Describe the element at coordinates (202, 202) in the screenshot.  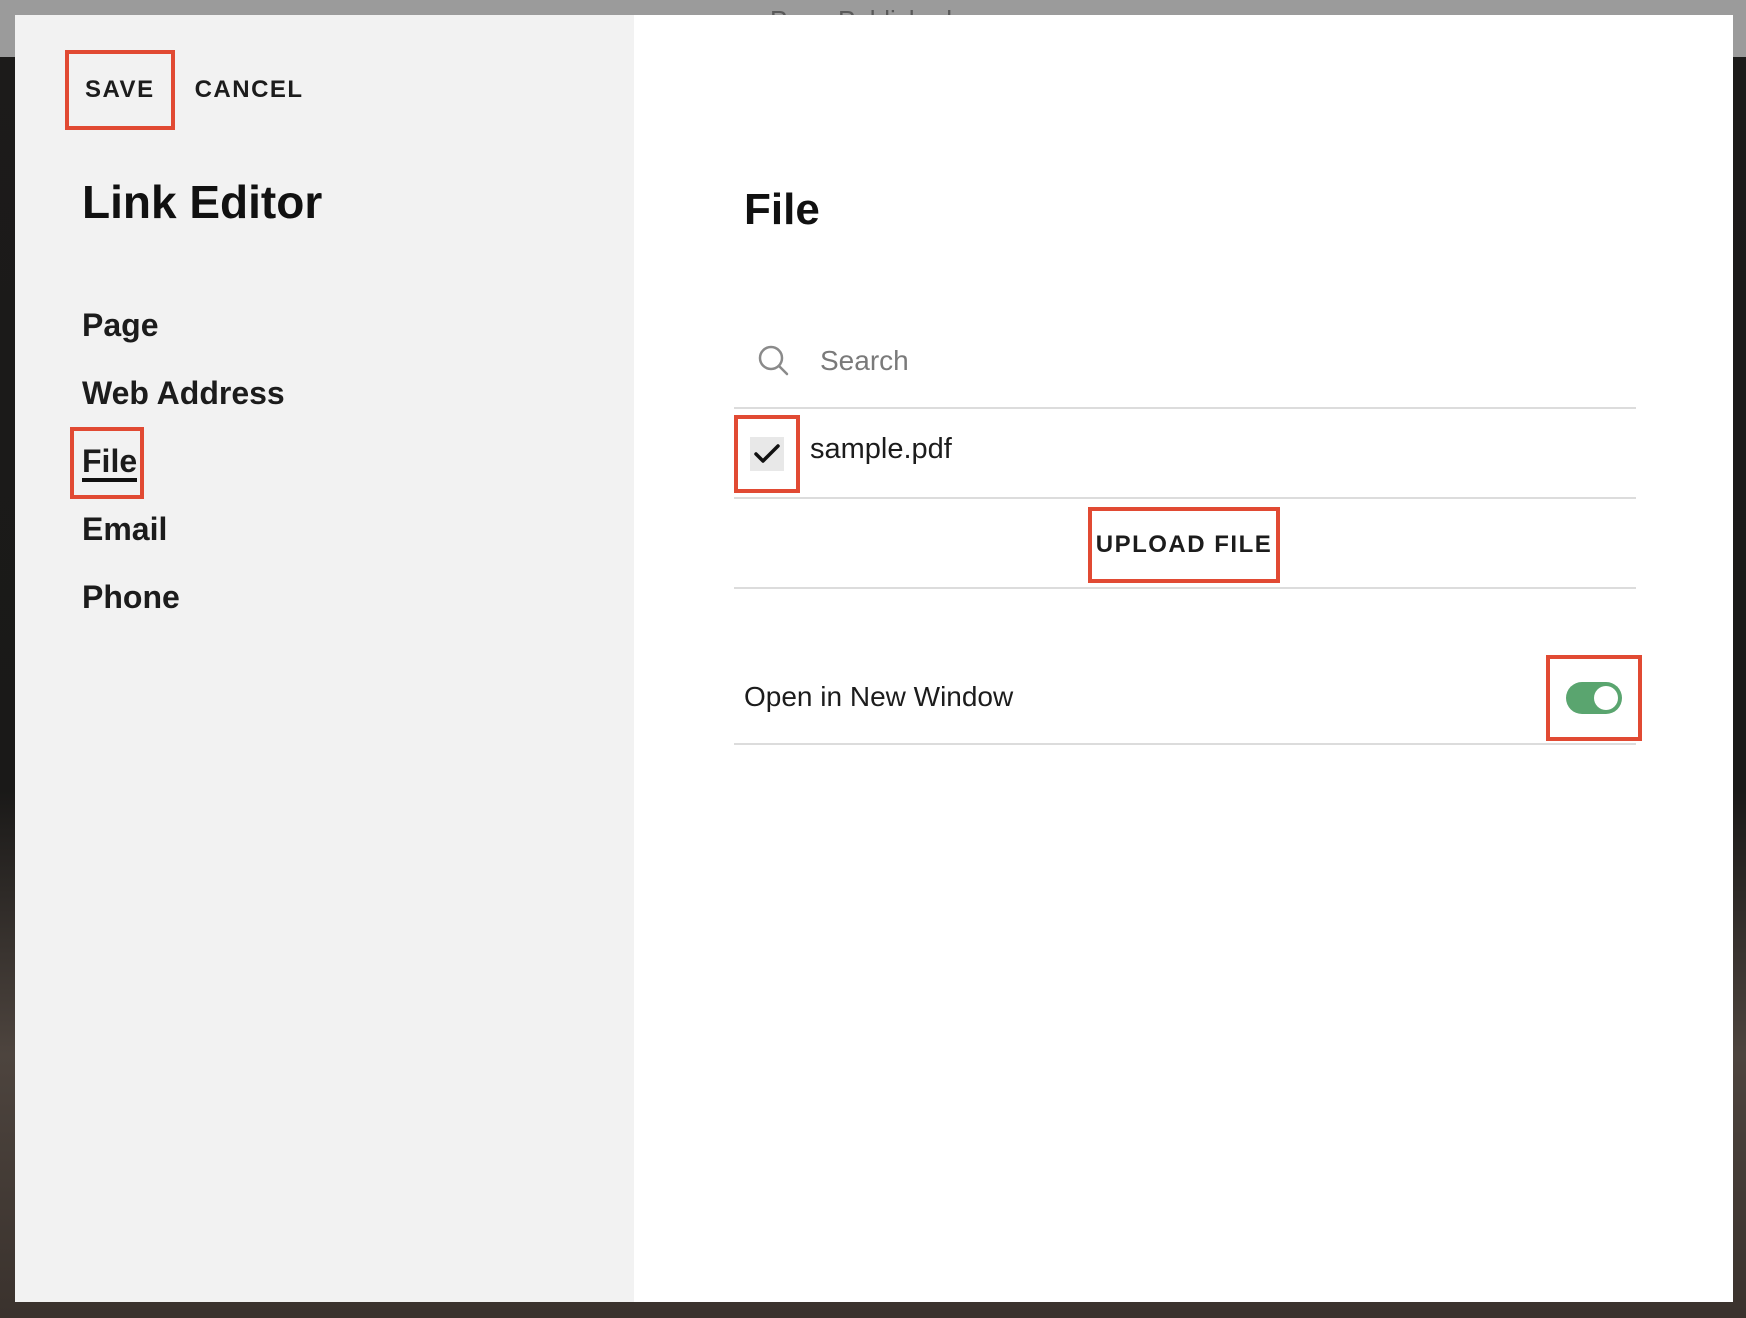
I see `sidebar-title: Link Editor` at that location.